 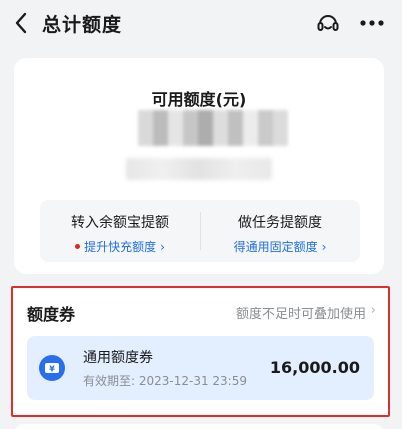 What do you see at coordinates (372, 23) in the screenshot?
I see `more-dots-icon` at bounding box center [372, 23].